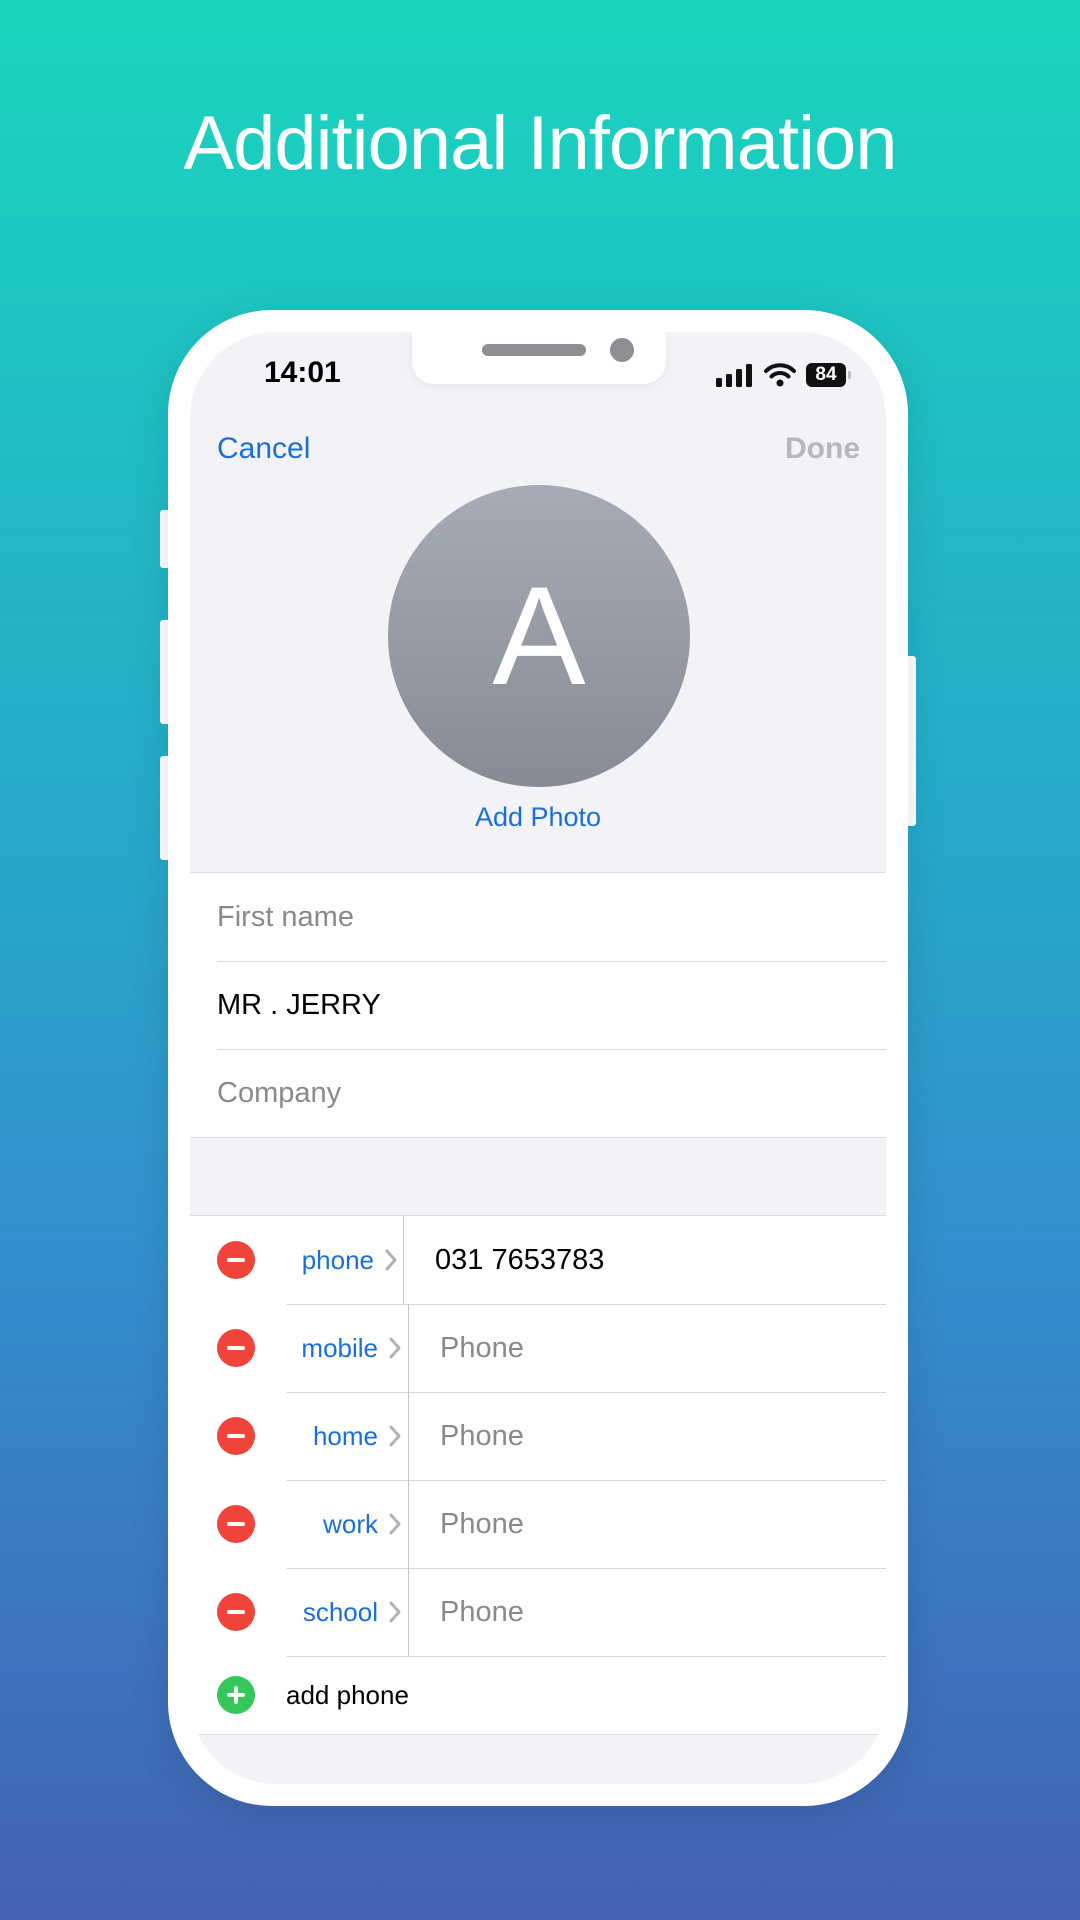 The image size is (1080, 1920). I want to click on add-phone-icon, so click(236, 1695).